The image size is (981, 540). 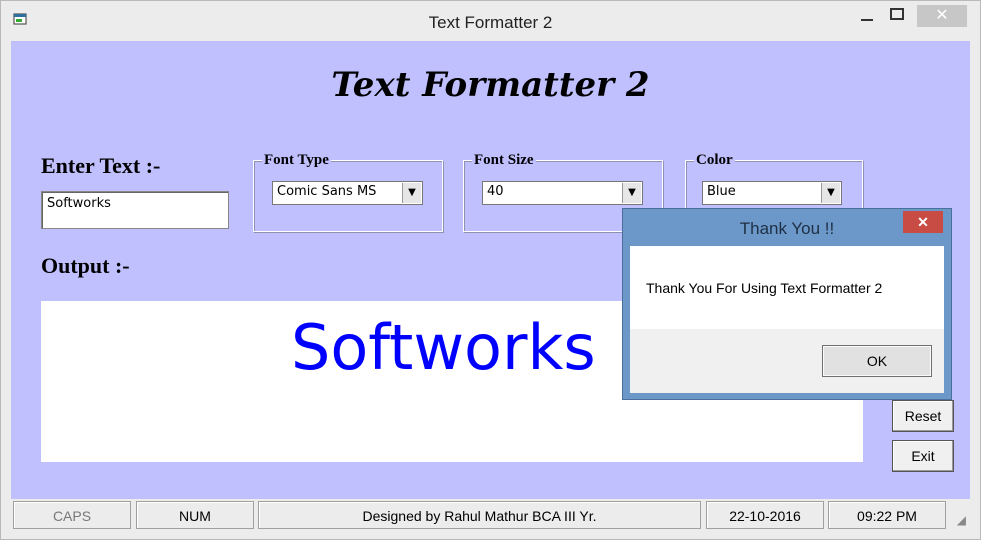 I want to click on num-indicator: NUM, so click(x=195, y=515).